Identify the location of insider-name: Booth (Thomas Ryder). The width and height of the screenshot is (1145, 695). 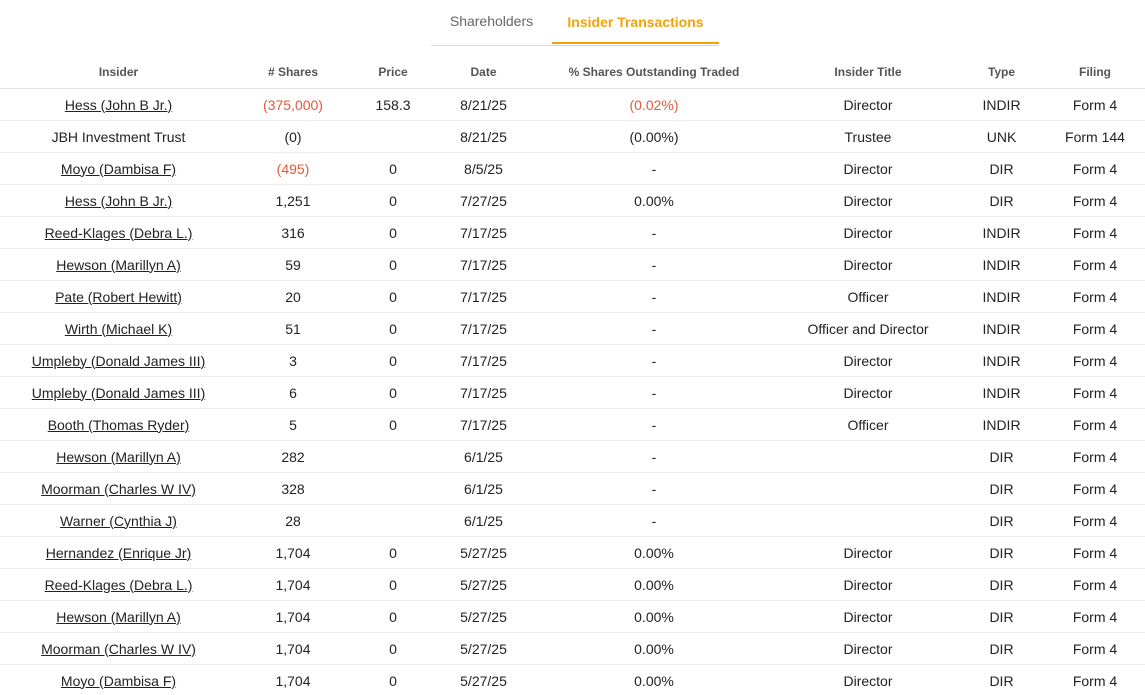
(119, 425).